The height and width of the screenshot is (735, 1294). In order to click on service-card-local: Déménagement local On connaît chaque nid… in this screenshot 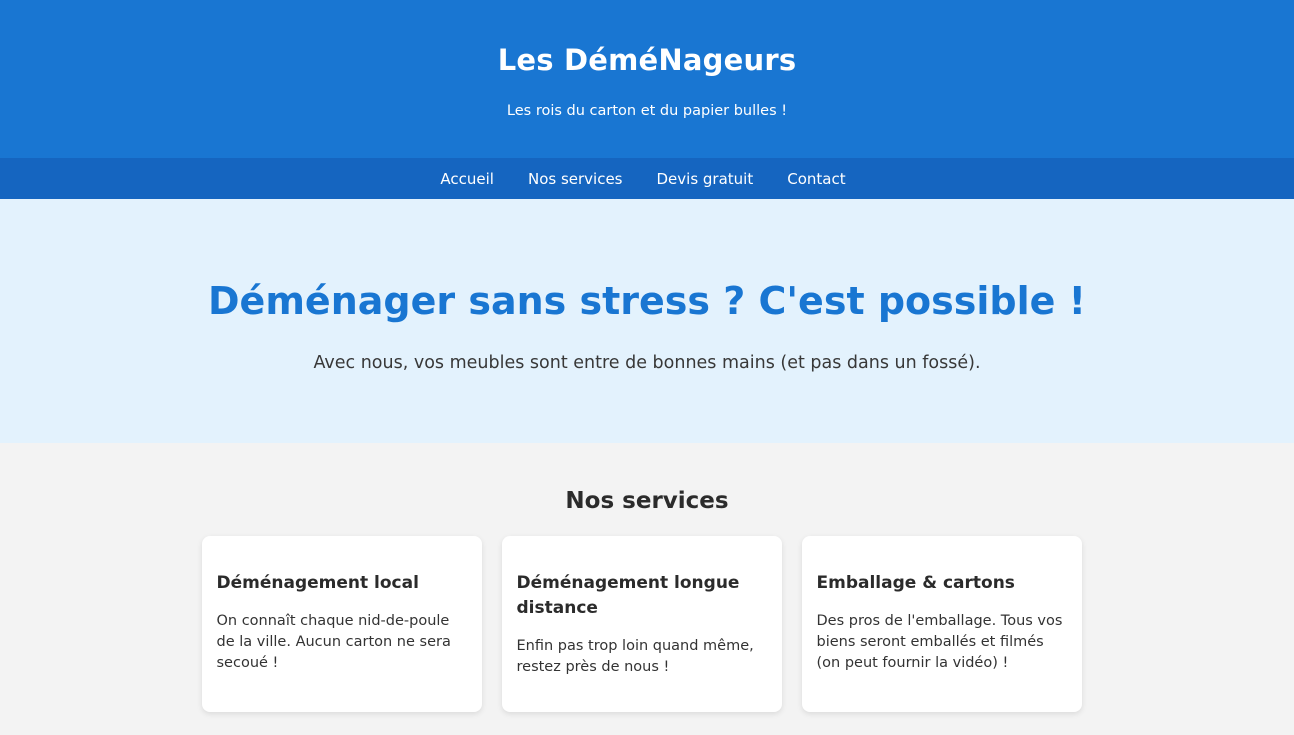, I will do `click(341, 624)`.